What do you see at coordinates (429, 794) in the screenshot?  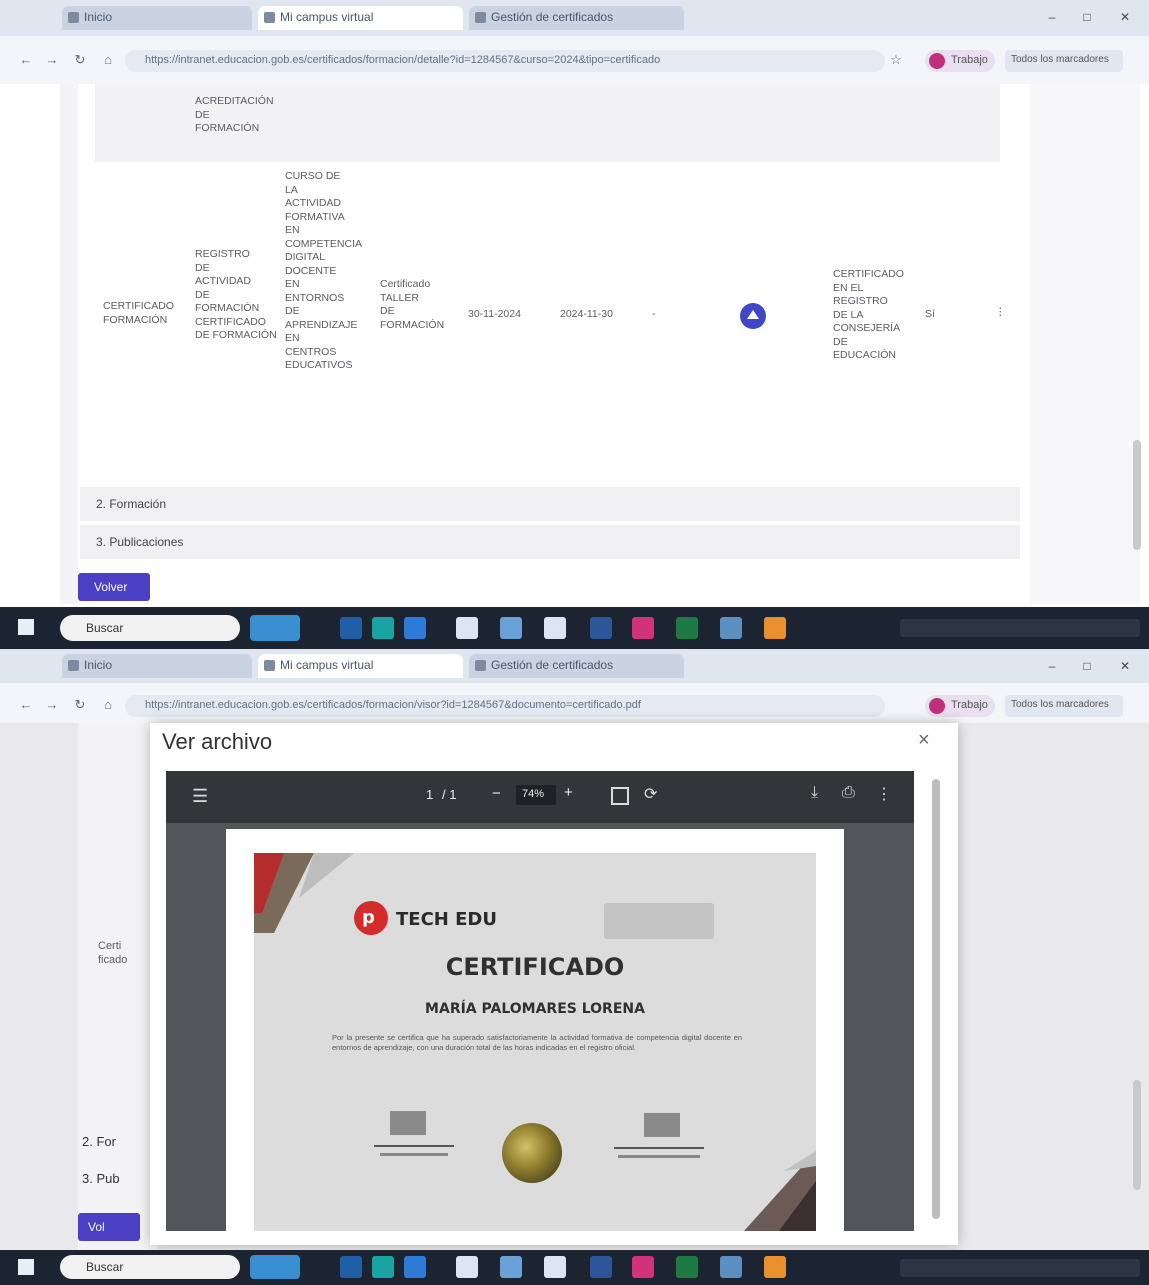 I see `pdf-page-number: 1` at bounding box center [429, 794].